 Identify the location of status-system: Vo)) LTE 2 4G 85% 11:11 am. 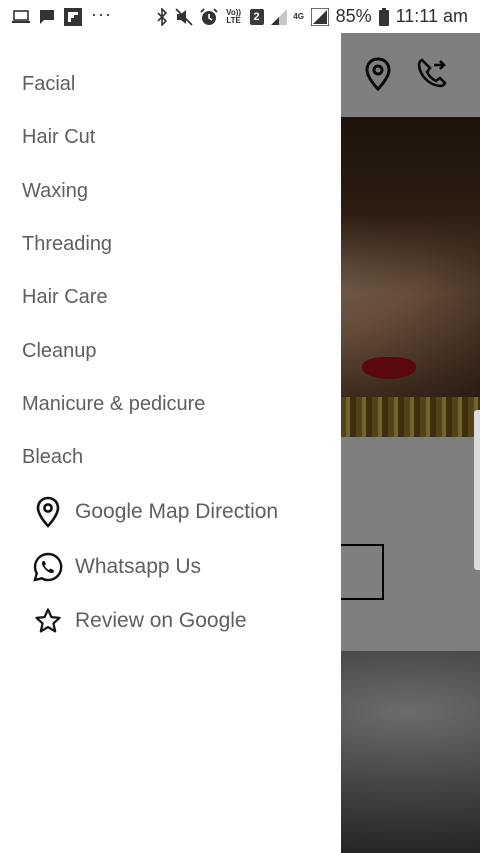
(312, 16).